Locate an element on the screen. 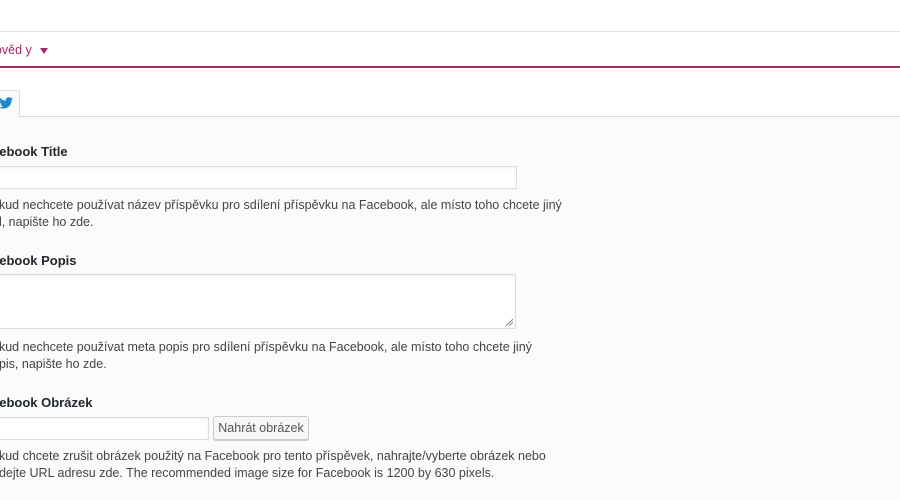 The image size is (900, 500). tab-twitter is located at coordinates (10, 104).